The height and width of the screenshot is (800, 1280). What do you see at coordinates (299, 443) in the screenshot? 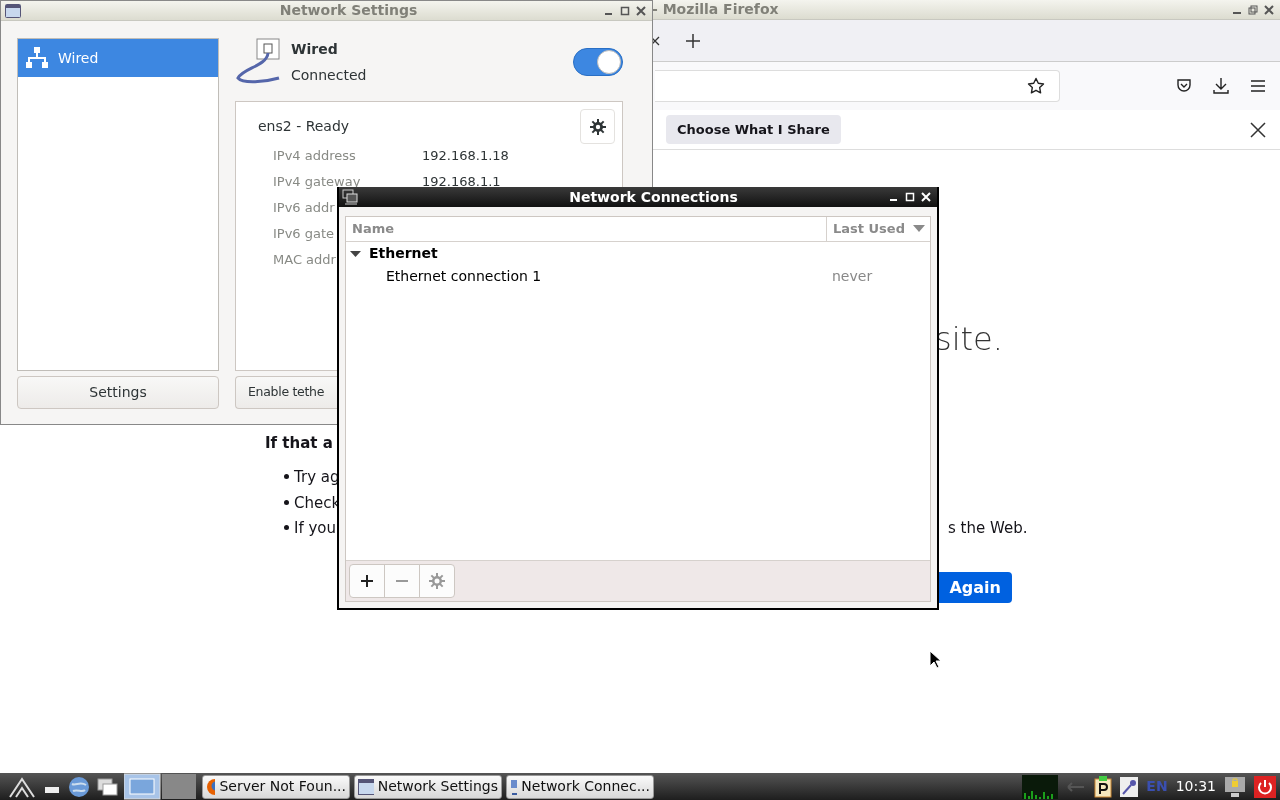
I see `subheading: If that a` at bounding box center [299, 443].